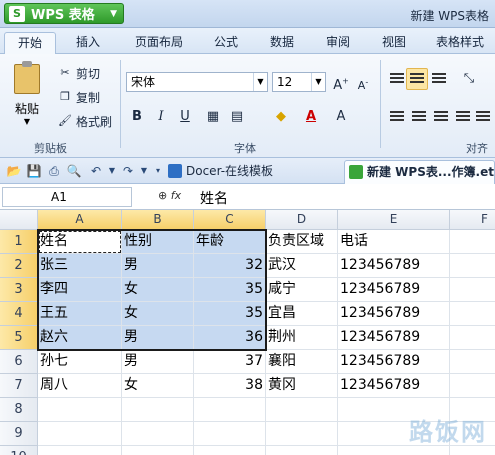 The image size is (495, 455). I want to click on cell-d7: 黄冈, so click(302, 386).